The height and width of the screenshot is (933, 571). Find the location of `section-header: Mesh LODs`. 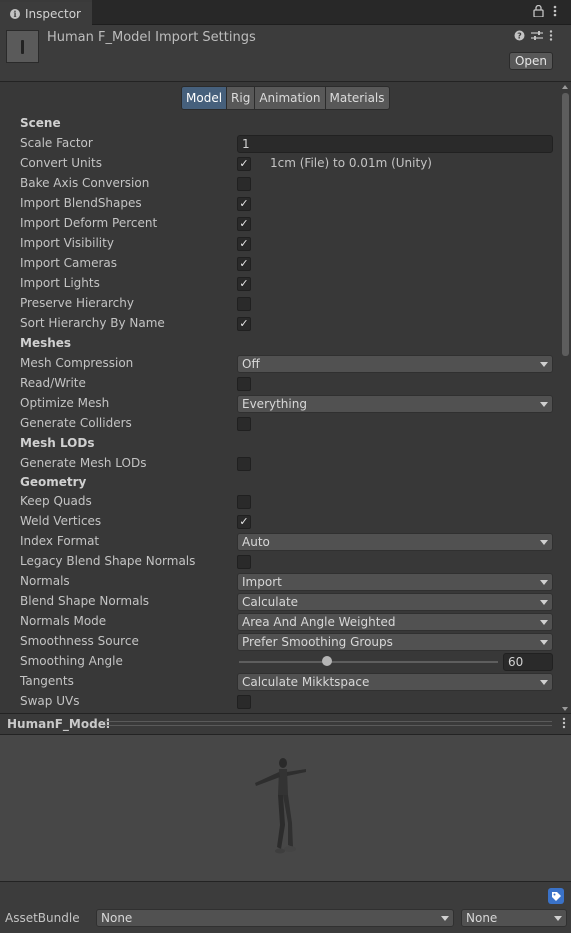

section-header: Mesh LODs is located at coordinates (57, 443).